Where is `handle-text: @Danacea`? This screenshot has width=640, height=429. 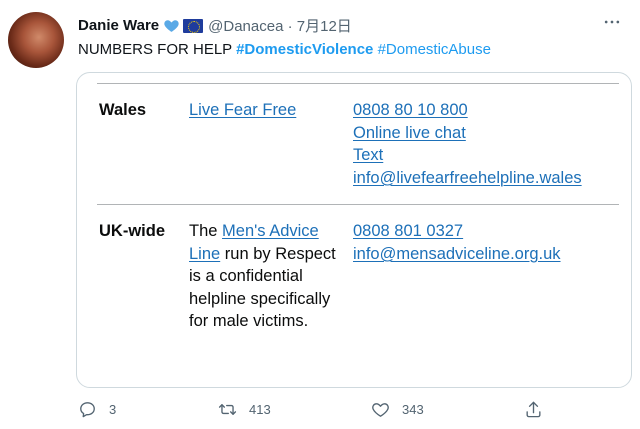 handle-text: @Danacea is located at coordinates (246, 26).